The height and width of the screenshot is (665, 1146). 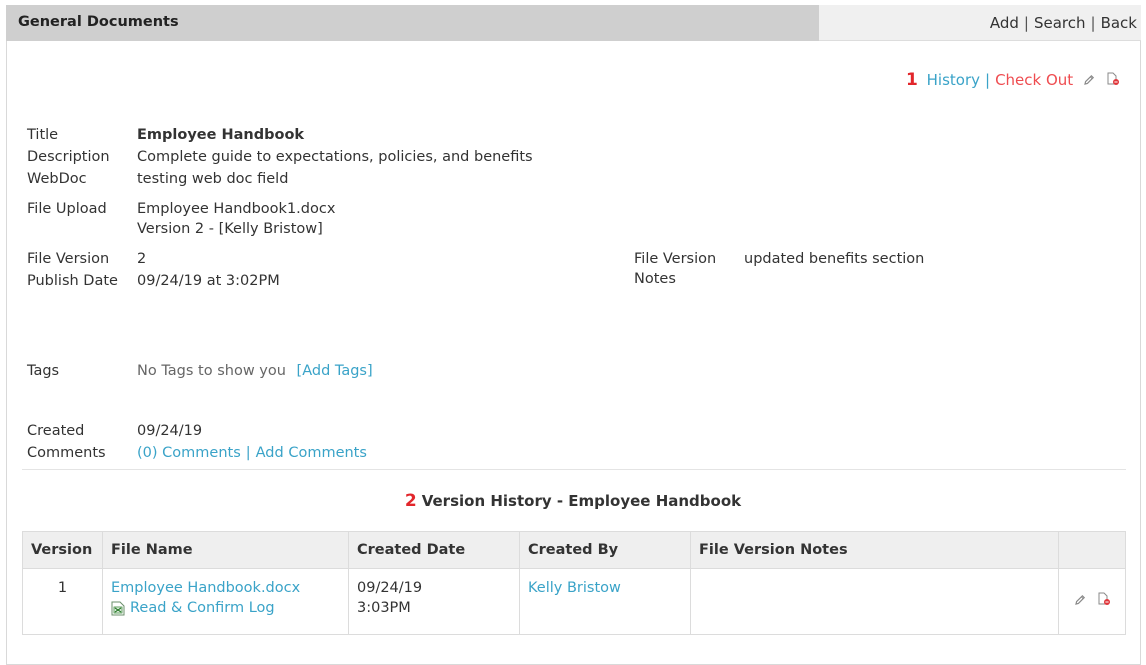 What do you see at coordinates (874, 601) in the screenshot?
I see `cell-notes` at bounding box center [874, 601].